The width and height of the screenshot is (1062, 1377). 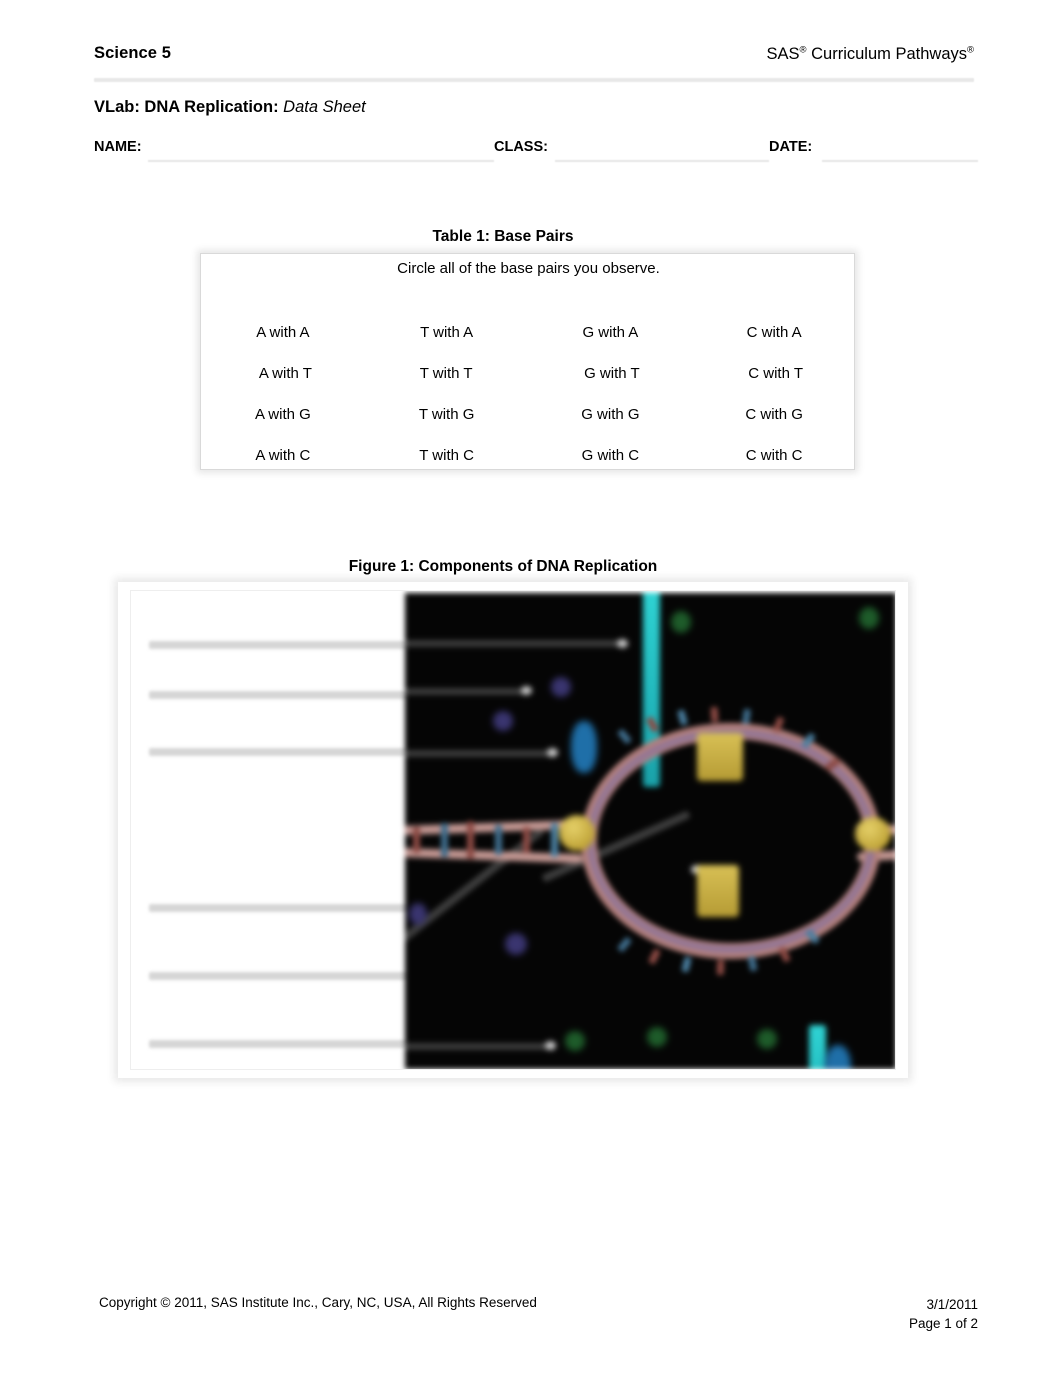 What do you see at coordinates (577, 833) in the screenshot?
I see `enzyme-node-left` at bounding box center [577, 833].